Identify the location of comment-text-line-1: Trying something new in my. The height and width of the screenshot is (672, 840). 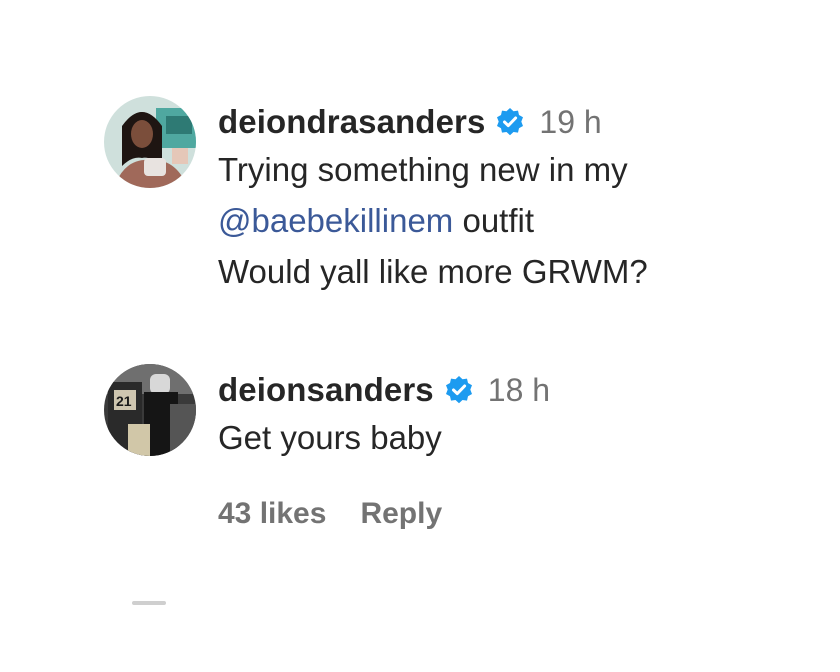
(423, 169).